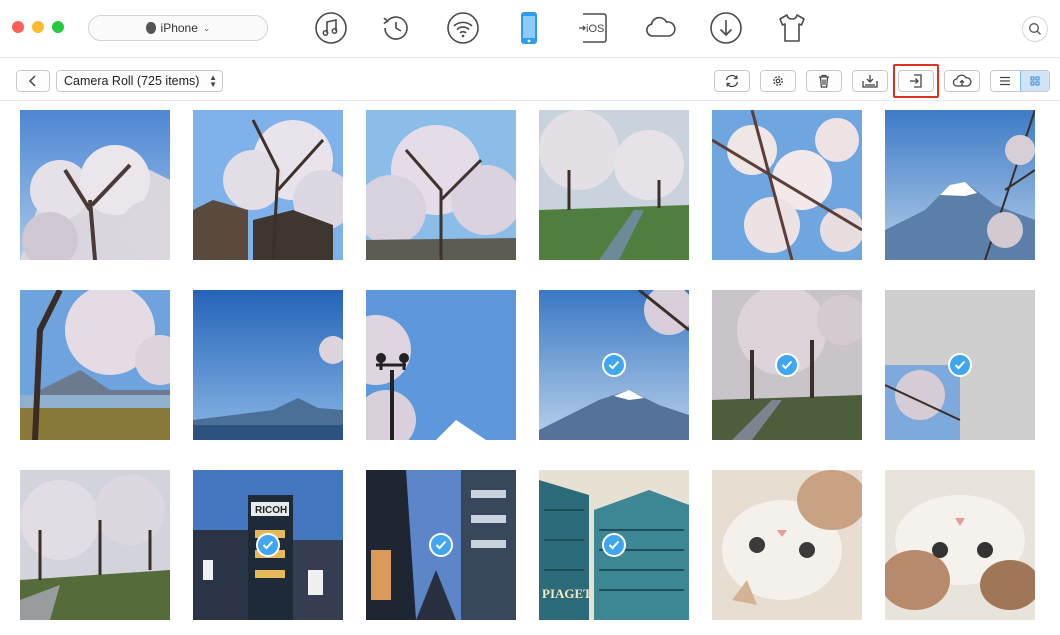 The image size is (1060, 635). I want to click on album-selector: Camera Roll (725 items) ▲ ▼, so click(139, 81).